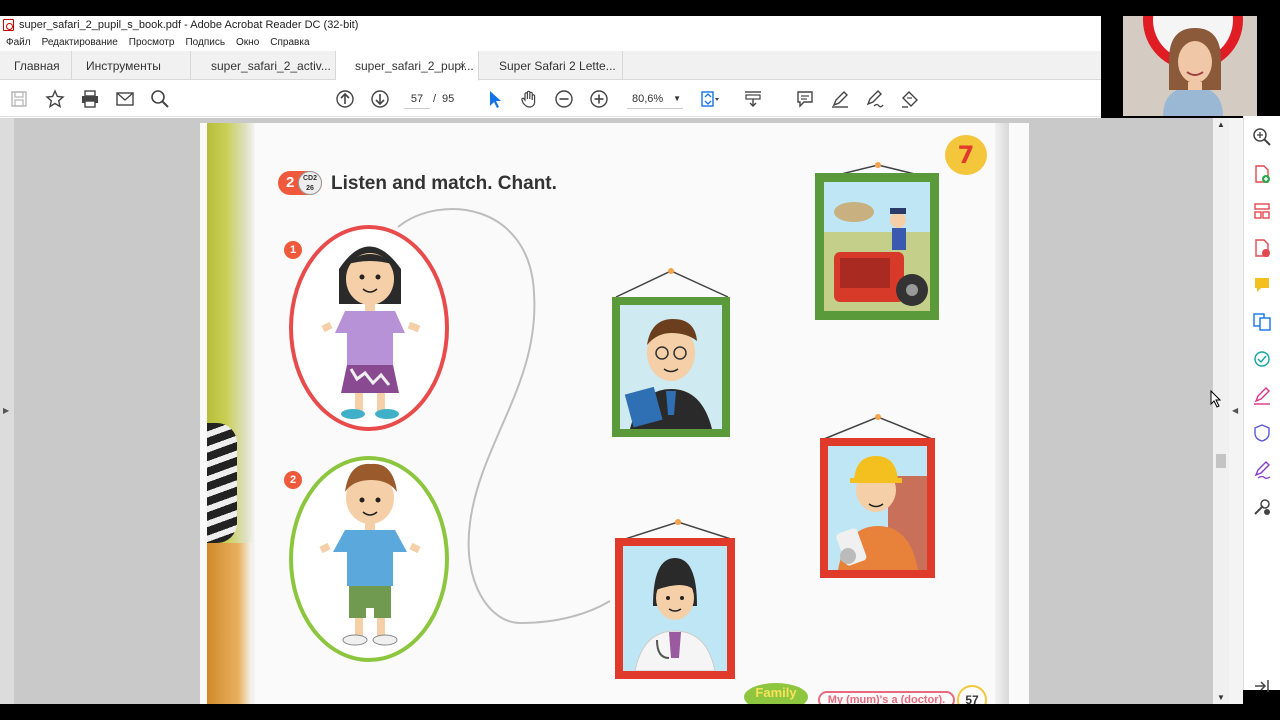  I want to click on farmer-picture, so click(877, 246).